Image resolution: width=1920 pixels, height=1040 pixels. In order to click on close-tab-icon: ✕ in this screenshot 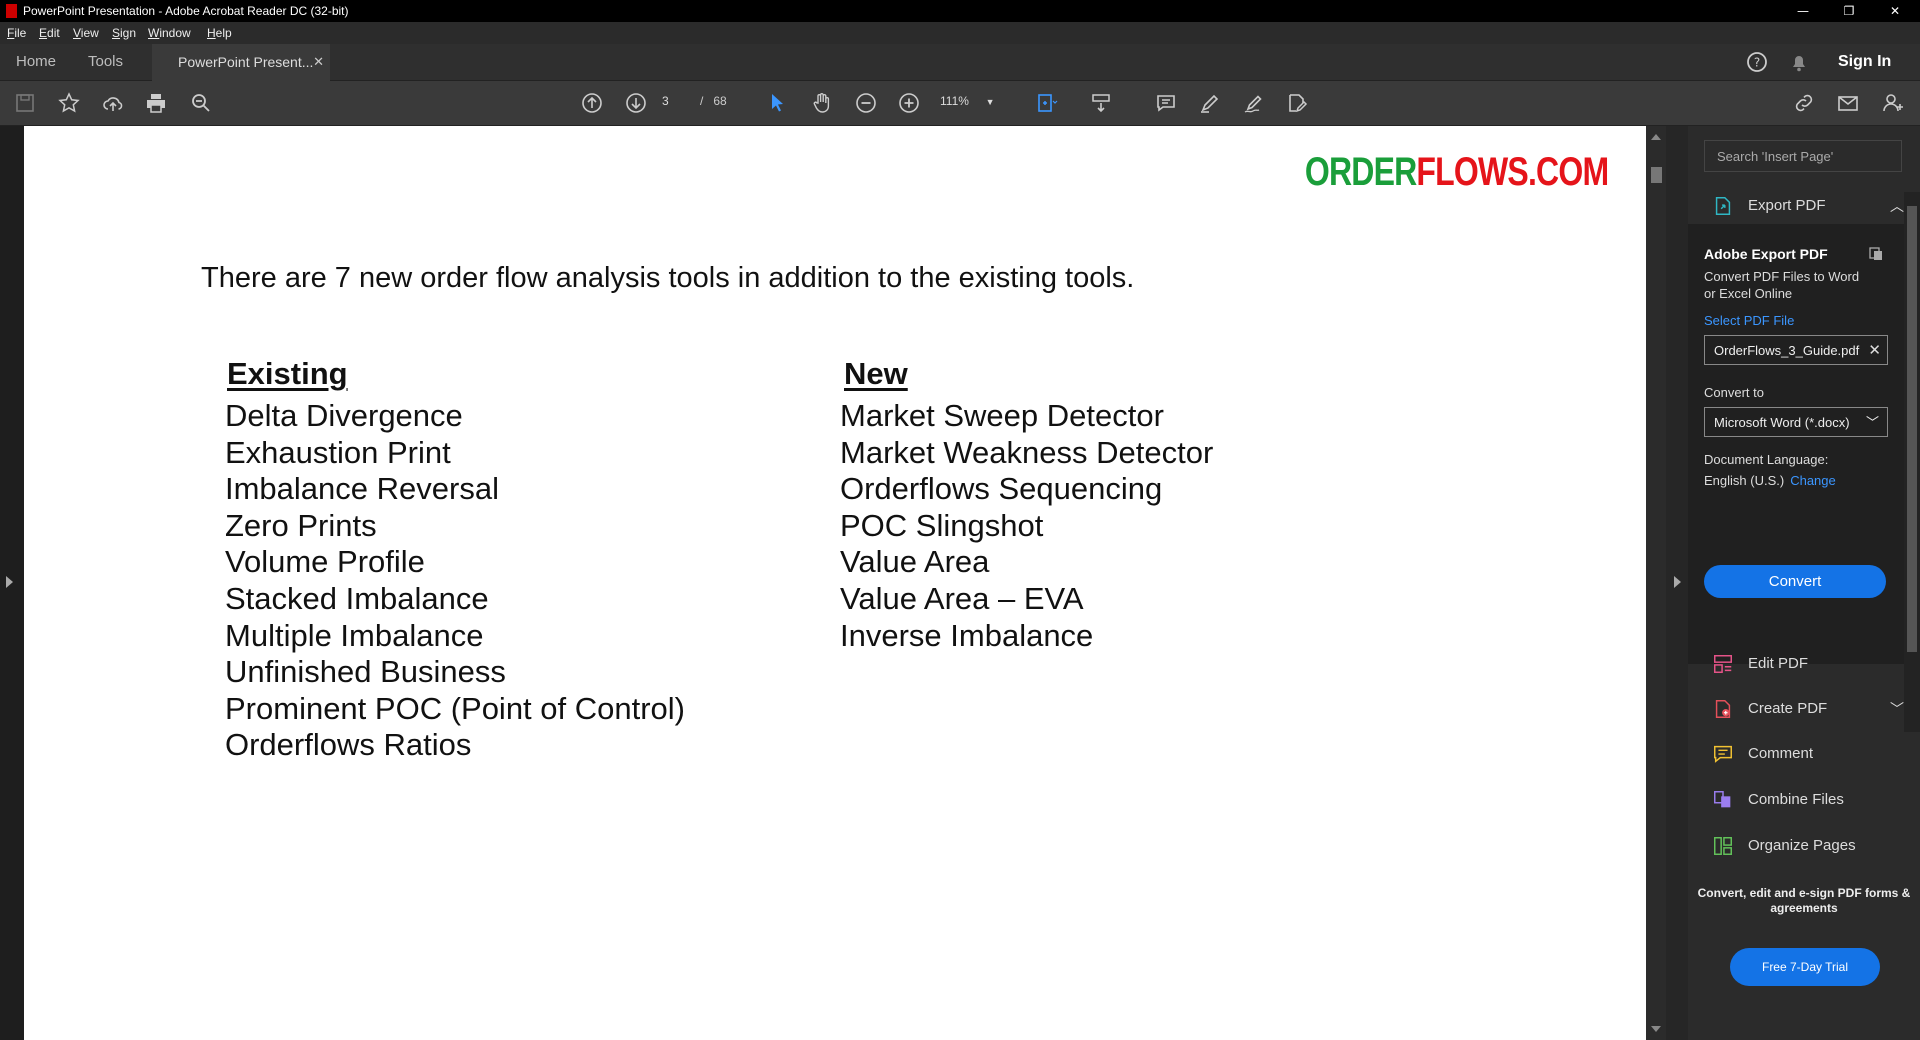, I will do `click(318, 62)`.